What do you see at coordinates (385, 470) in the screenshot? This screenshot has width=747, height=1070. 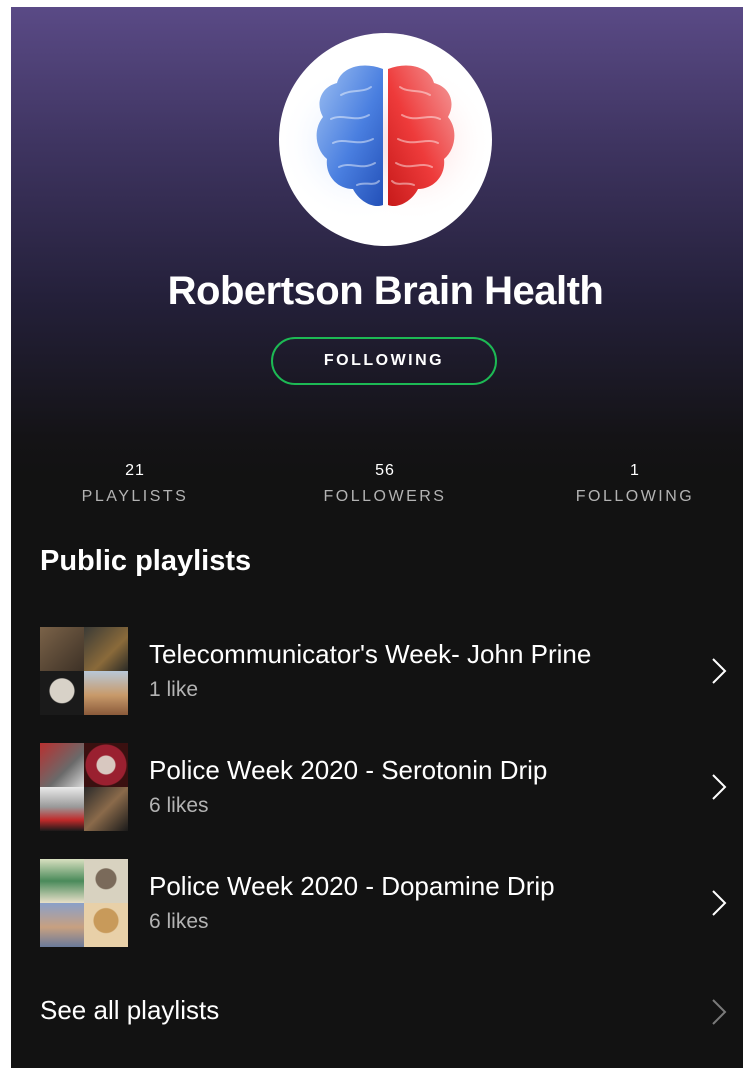 I see `stat-value: 56` at bounding box center [385, 470].